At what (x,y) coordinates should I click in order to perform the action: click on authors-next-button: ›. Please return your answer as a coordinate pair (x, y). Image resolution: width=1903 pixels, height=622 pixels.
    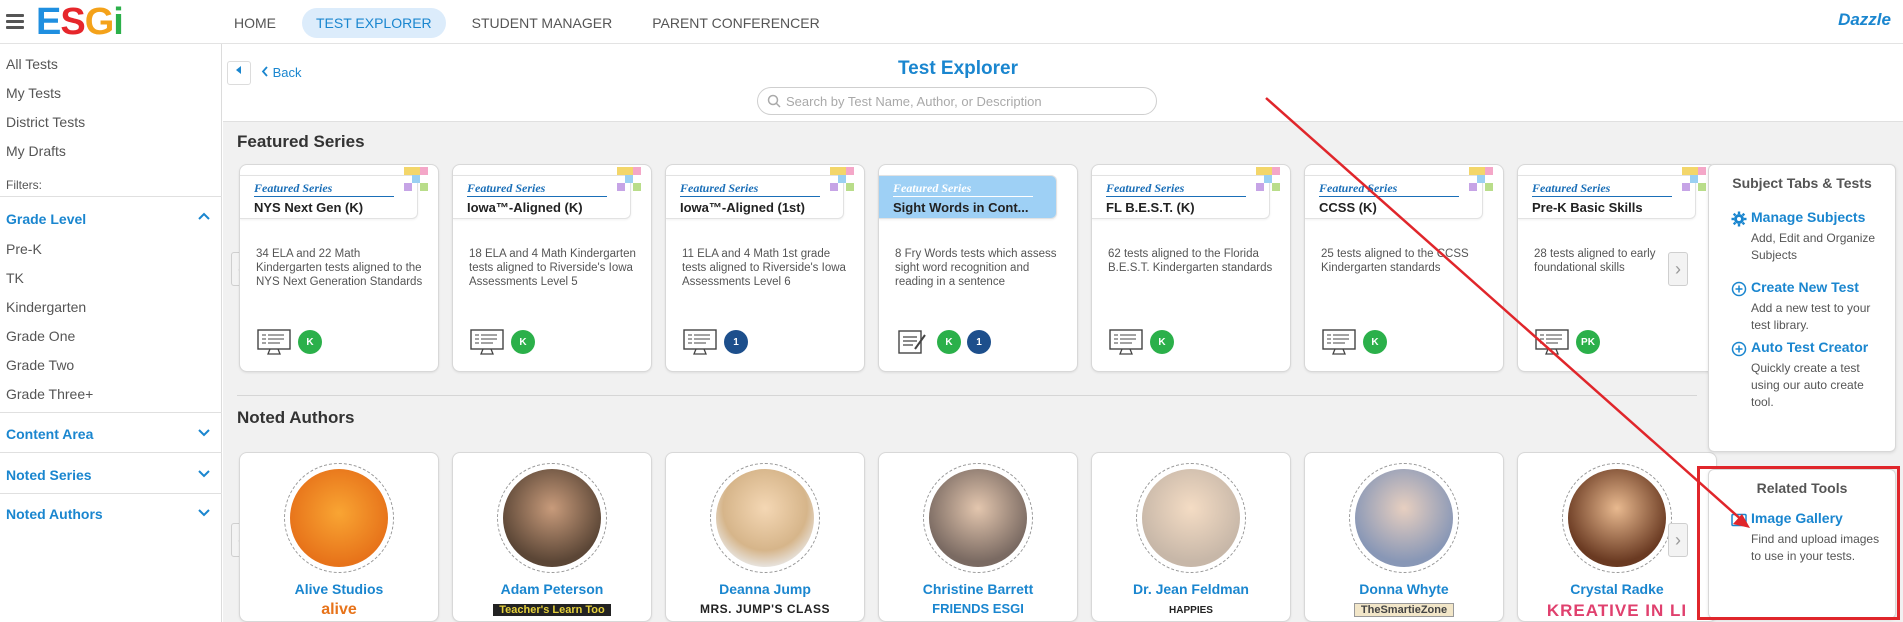
    Looking at the image, I should click on (1678, 540).